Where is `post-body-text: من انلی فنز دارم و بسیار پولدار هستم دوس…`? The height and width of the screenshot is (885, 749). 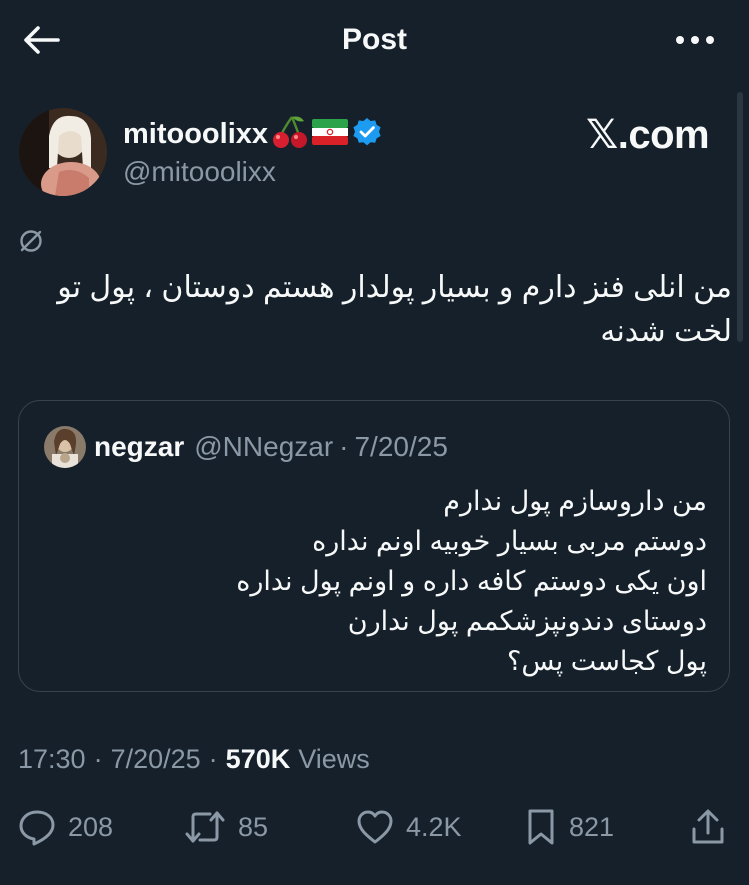
post-body-text: من انلی فنز دارم و بسیار پولدار هستم دوس… is located at coordinates (394, 309).